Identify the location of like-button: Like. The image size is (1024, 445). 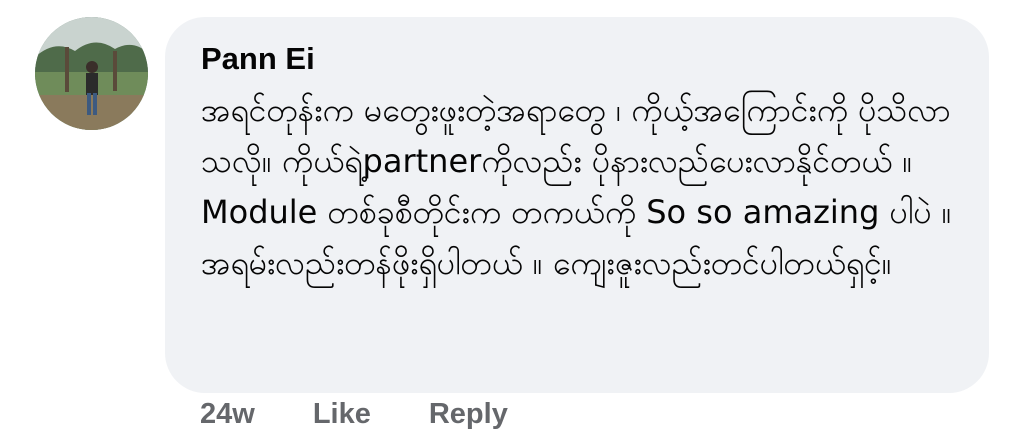
(342, 414).